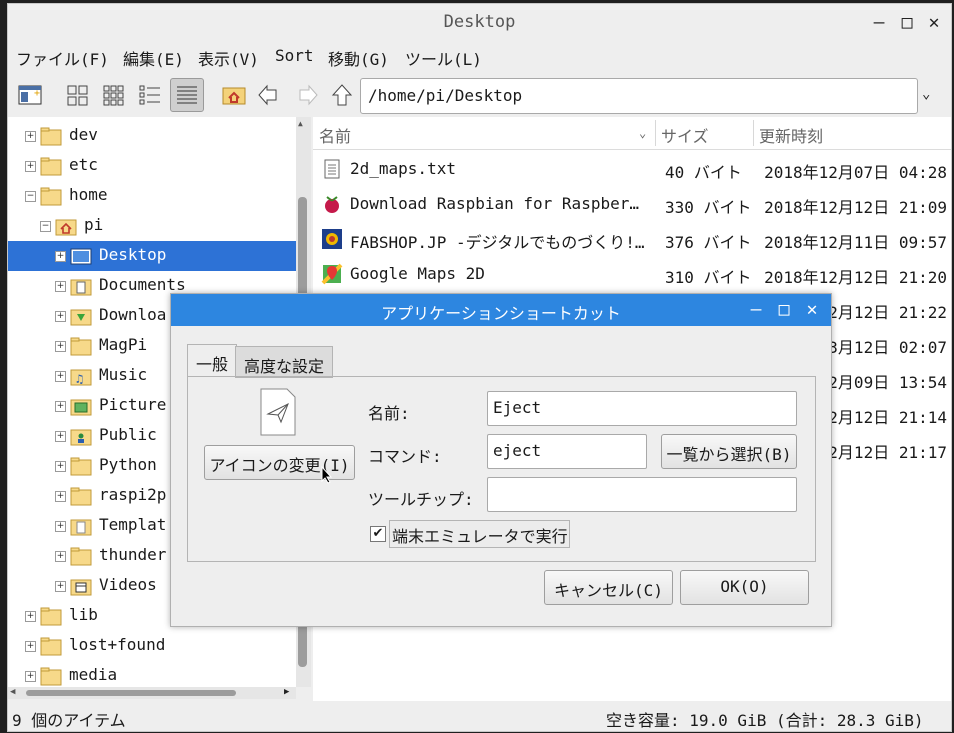  What do you see at coordinates (78, 95) in the screenshot?
I see `icon-view-icon` at bounding box center [78, 95].